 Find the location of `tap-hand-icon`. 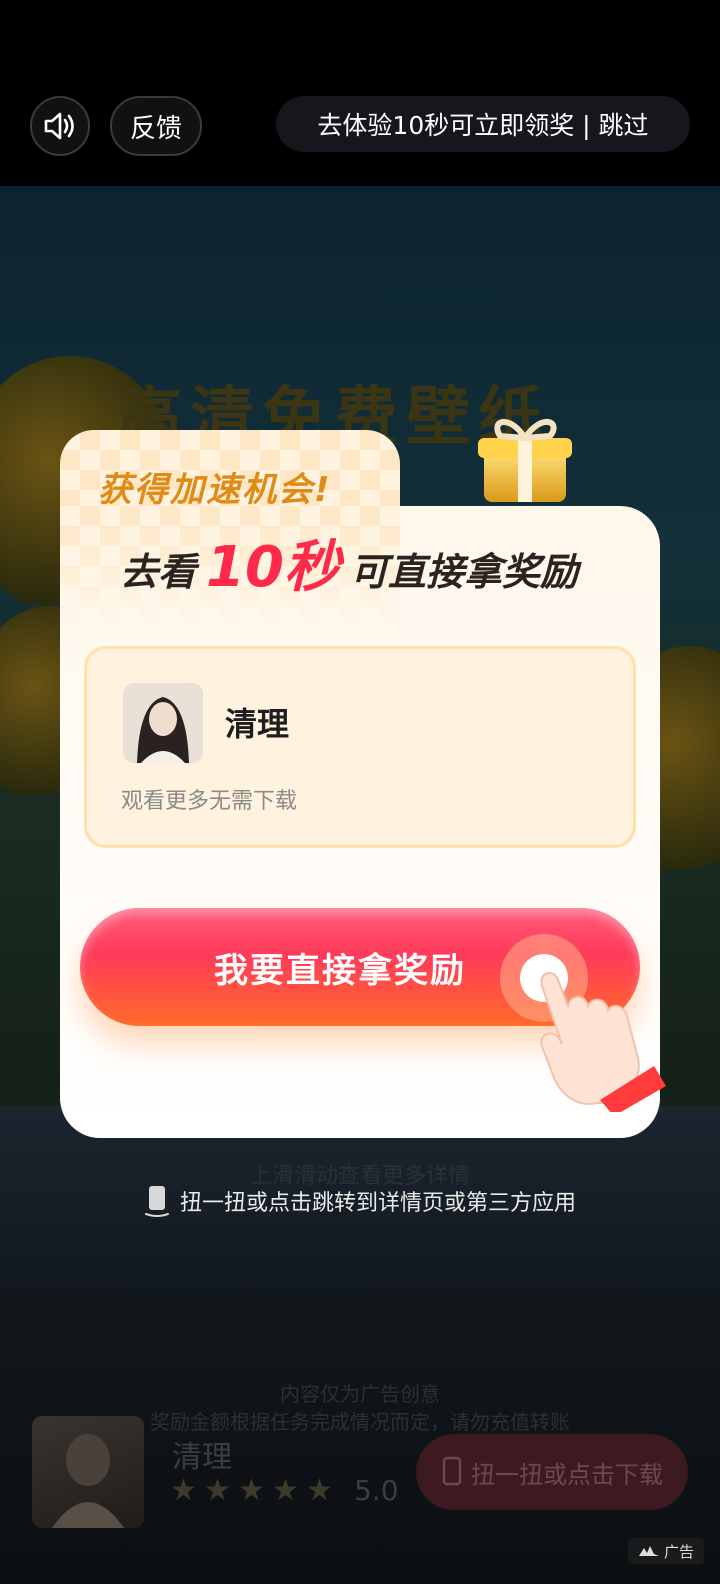

tap-hand-icon is located at coordinates (583, 1023).